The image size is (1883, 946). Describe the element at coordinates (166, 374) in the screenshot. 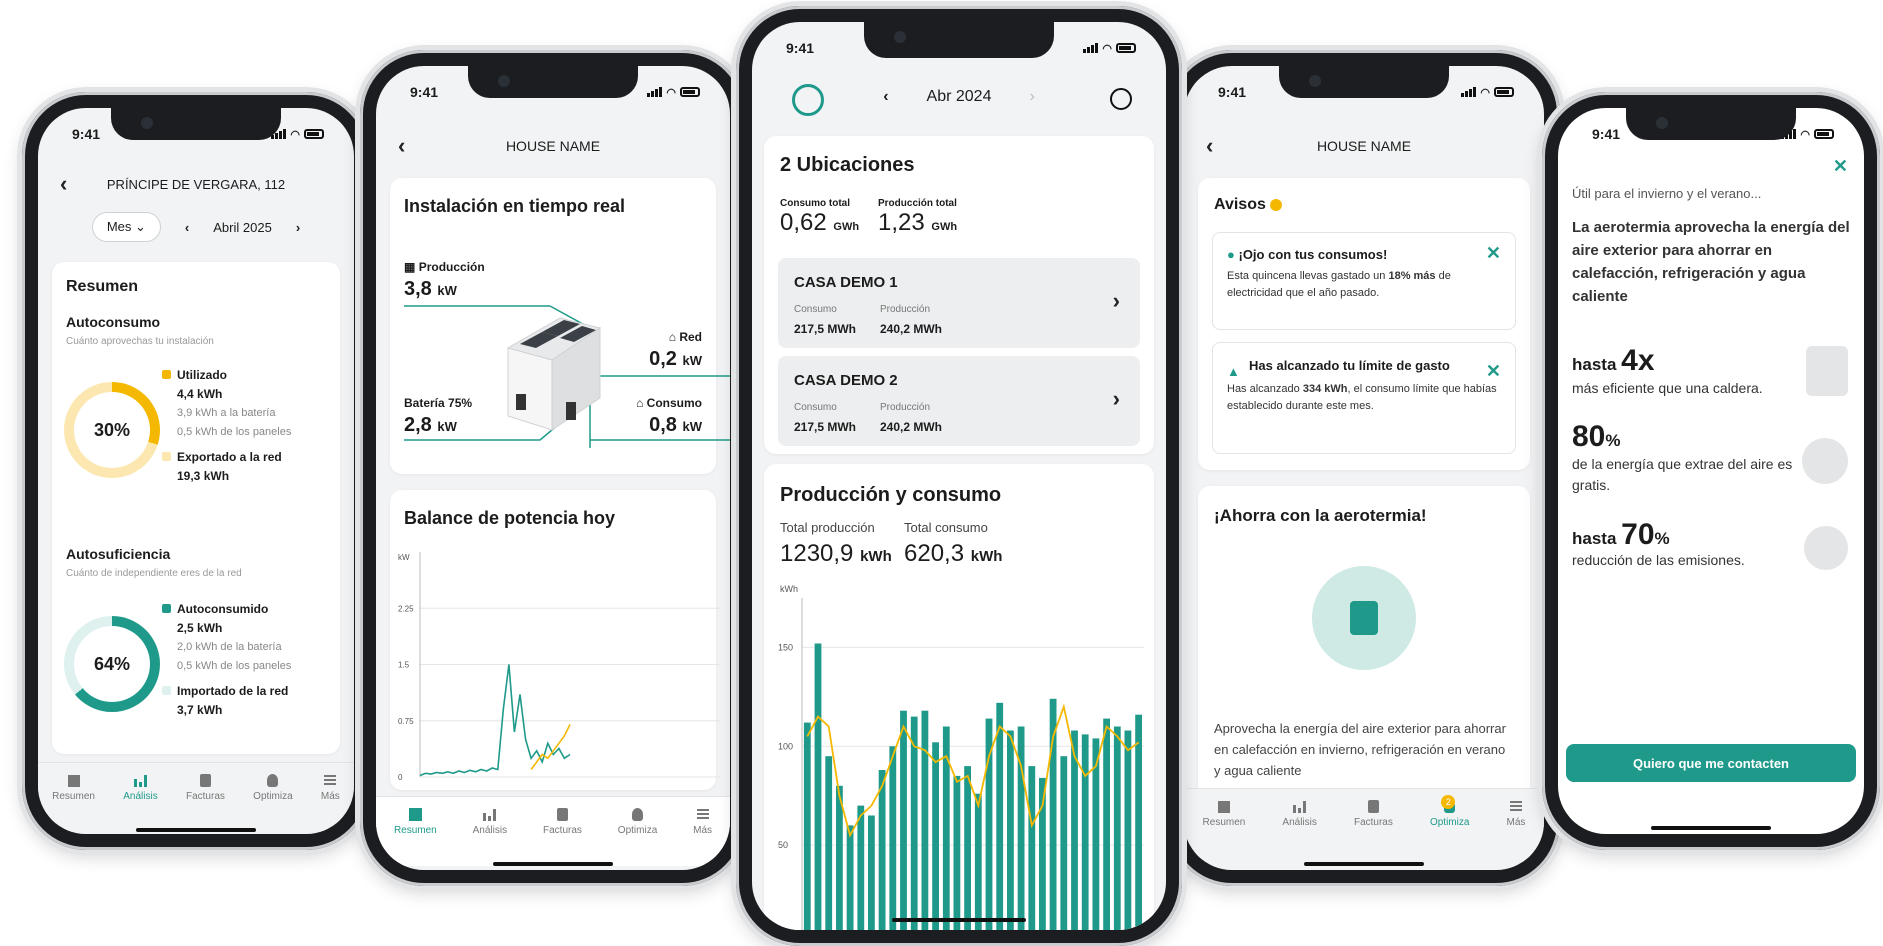

I see `legend-swatch` at that location.